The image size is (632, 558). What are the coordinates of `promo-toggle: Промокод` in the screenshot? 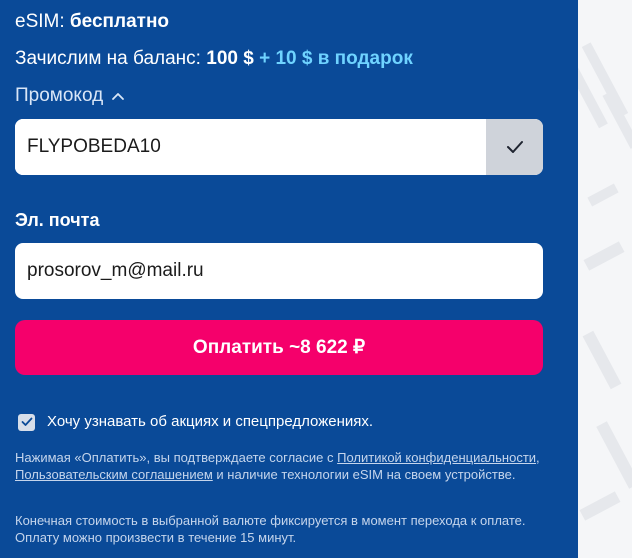 It's located at (70, 96).